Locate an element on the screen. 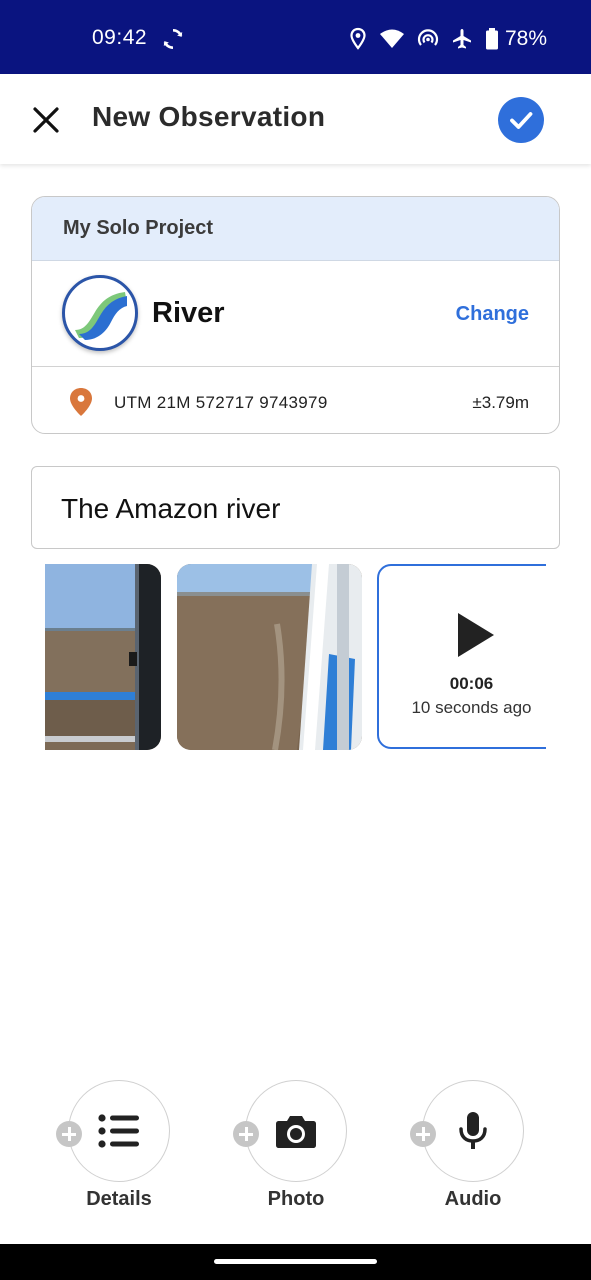 This screenshot has height=1280, width=591. status-icons: 78% is located at coordinates (448, 39).